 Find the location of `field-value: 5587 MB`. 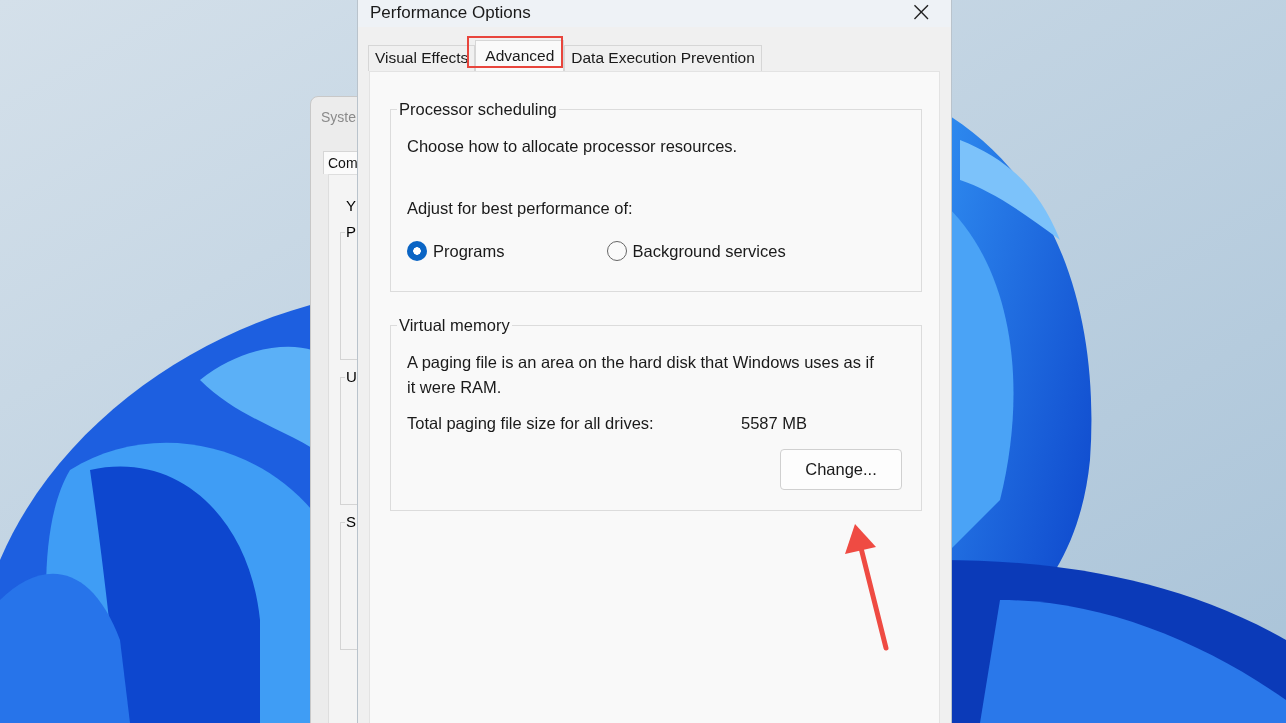

field-value: 5587 MB is located at coordinates (774, 423).